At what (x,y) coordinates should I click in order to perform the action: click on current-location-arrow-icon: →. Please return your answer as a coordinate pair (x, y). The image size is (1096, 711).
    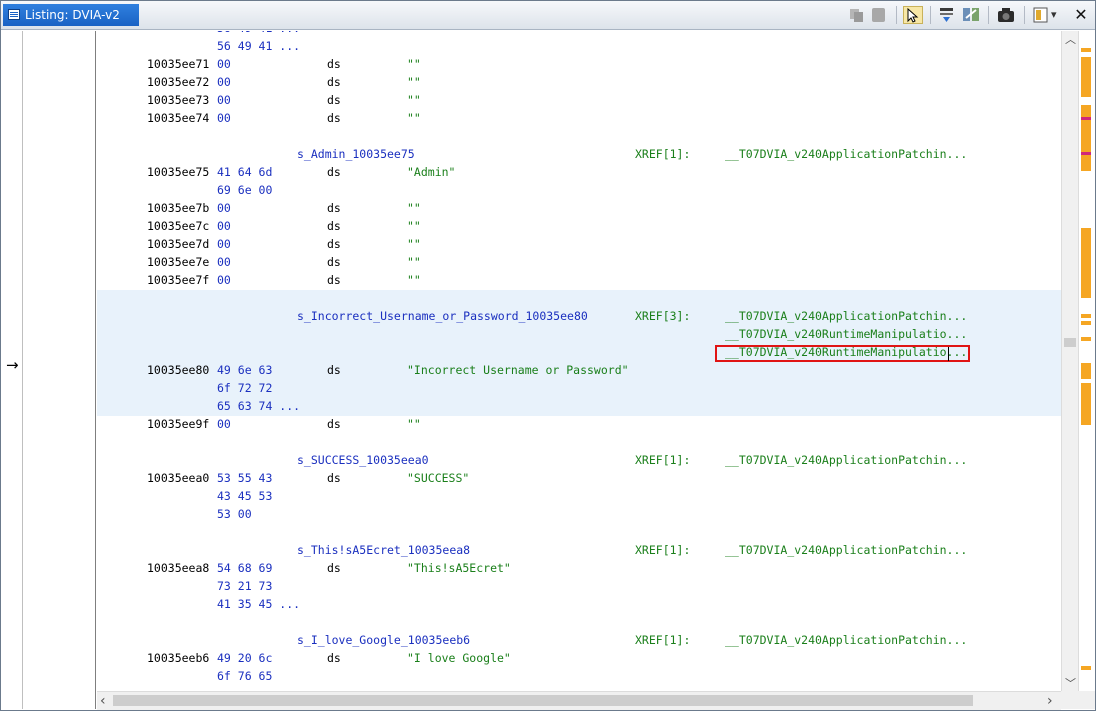
    Looking at the image, I should click on (12, 365).